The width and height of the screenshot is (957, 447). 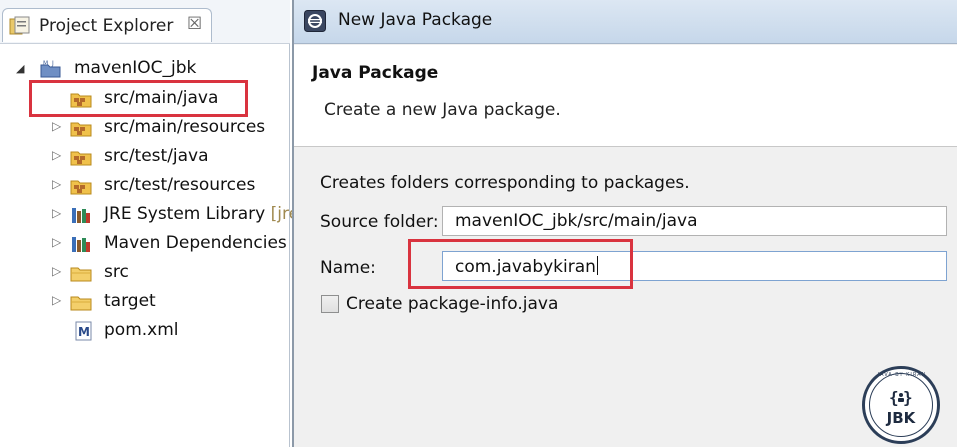 What do you see at coordinates (185, 127) in the screenshot?
I see `tree-item-label: src/main/resources` at bounding box center [185, 127].